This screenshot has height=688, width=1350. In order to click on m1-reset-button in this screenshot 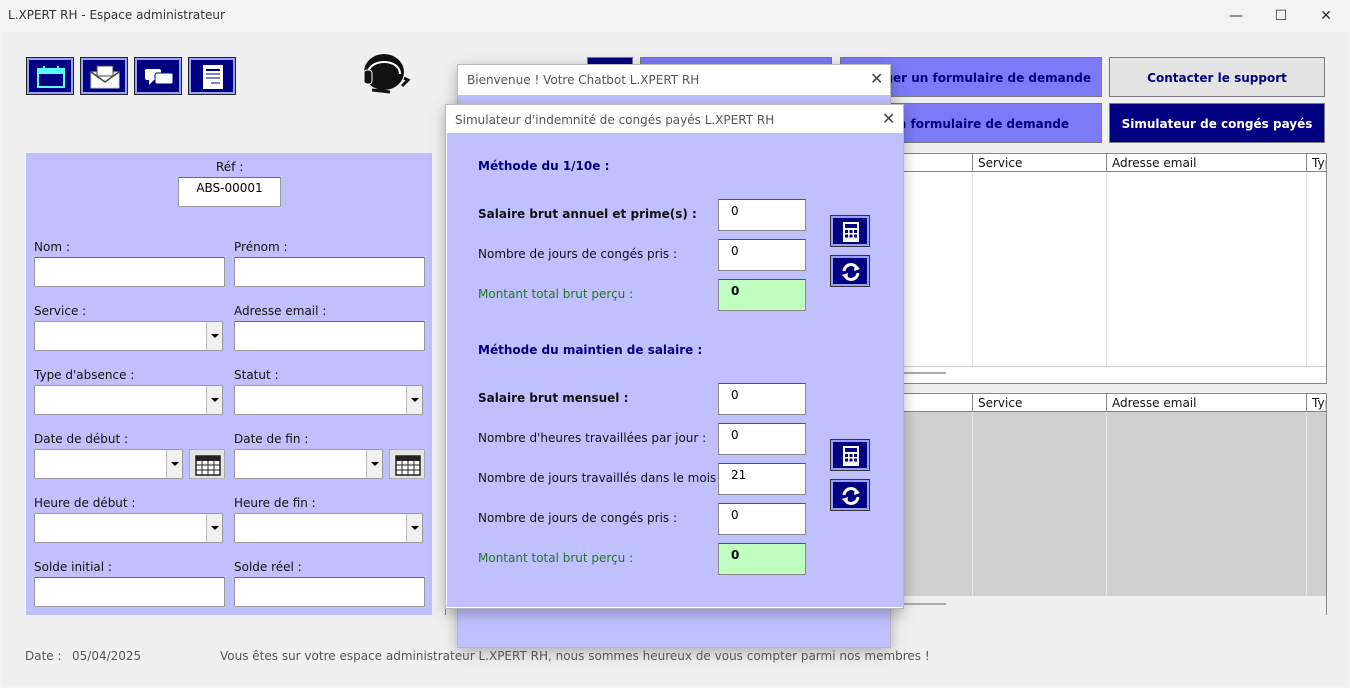, I will do `click(850, 271)`.